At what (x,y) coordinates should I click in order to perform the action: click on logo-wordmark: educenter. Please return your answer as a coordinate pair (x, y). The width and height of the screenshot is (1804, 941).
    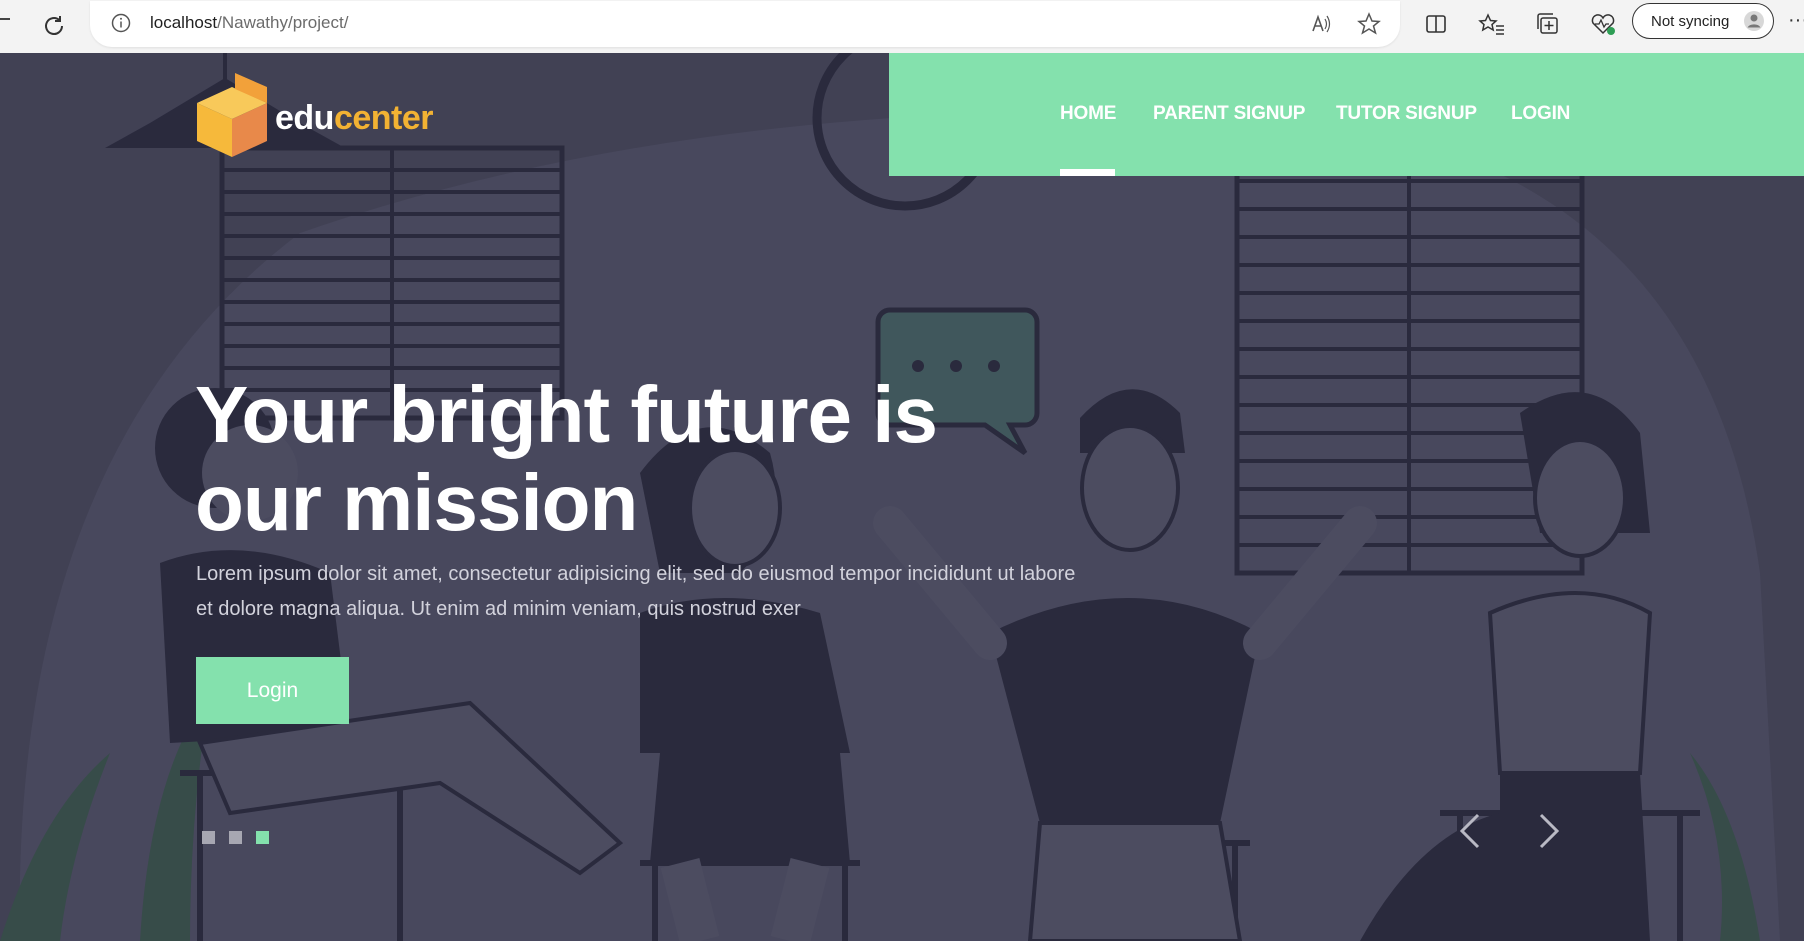
    Looking at the image, I should click on (354, 118).